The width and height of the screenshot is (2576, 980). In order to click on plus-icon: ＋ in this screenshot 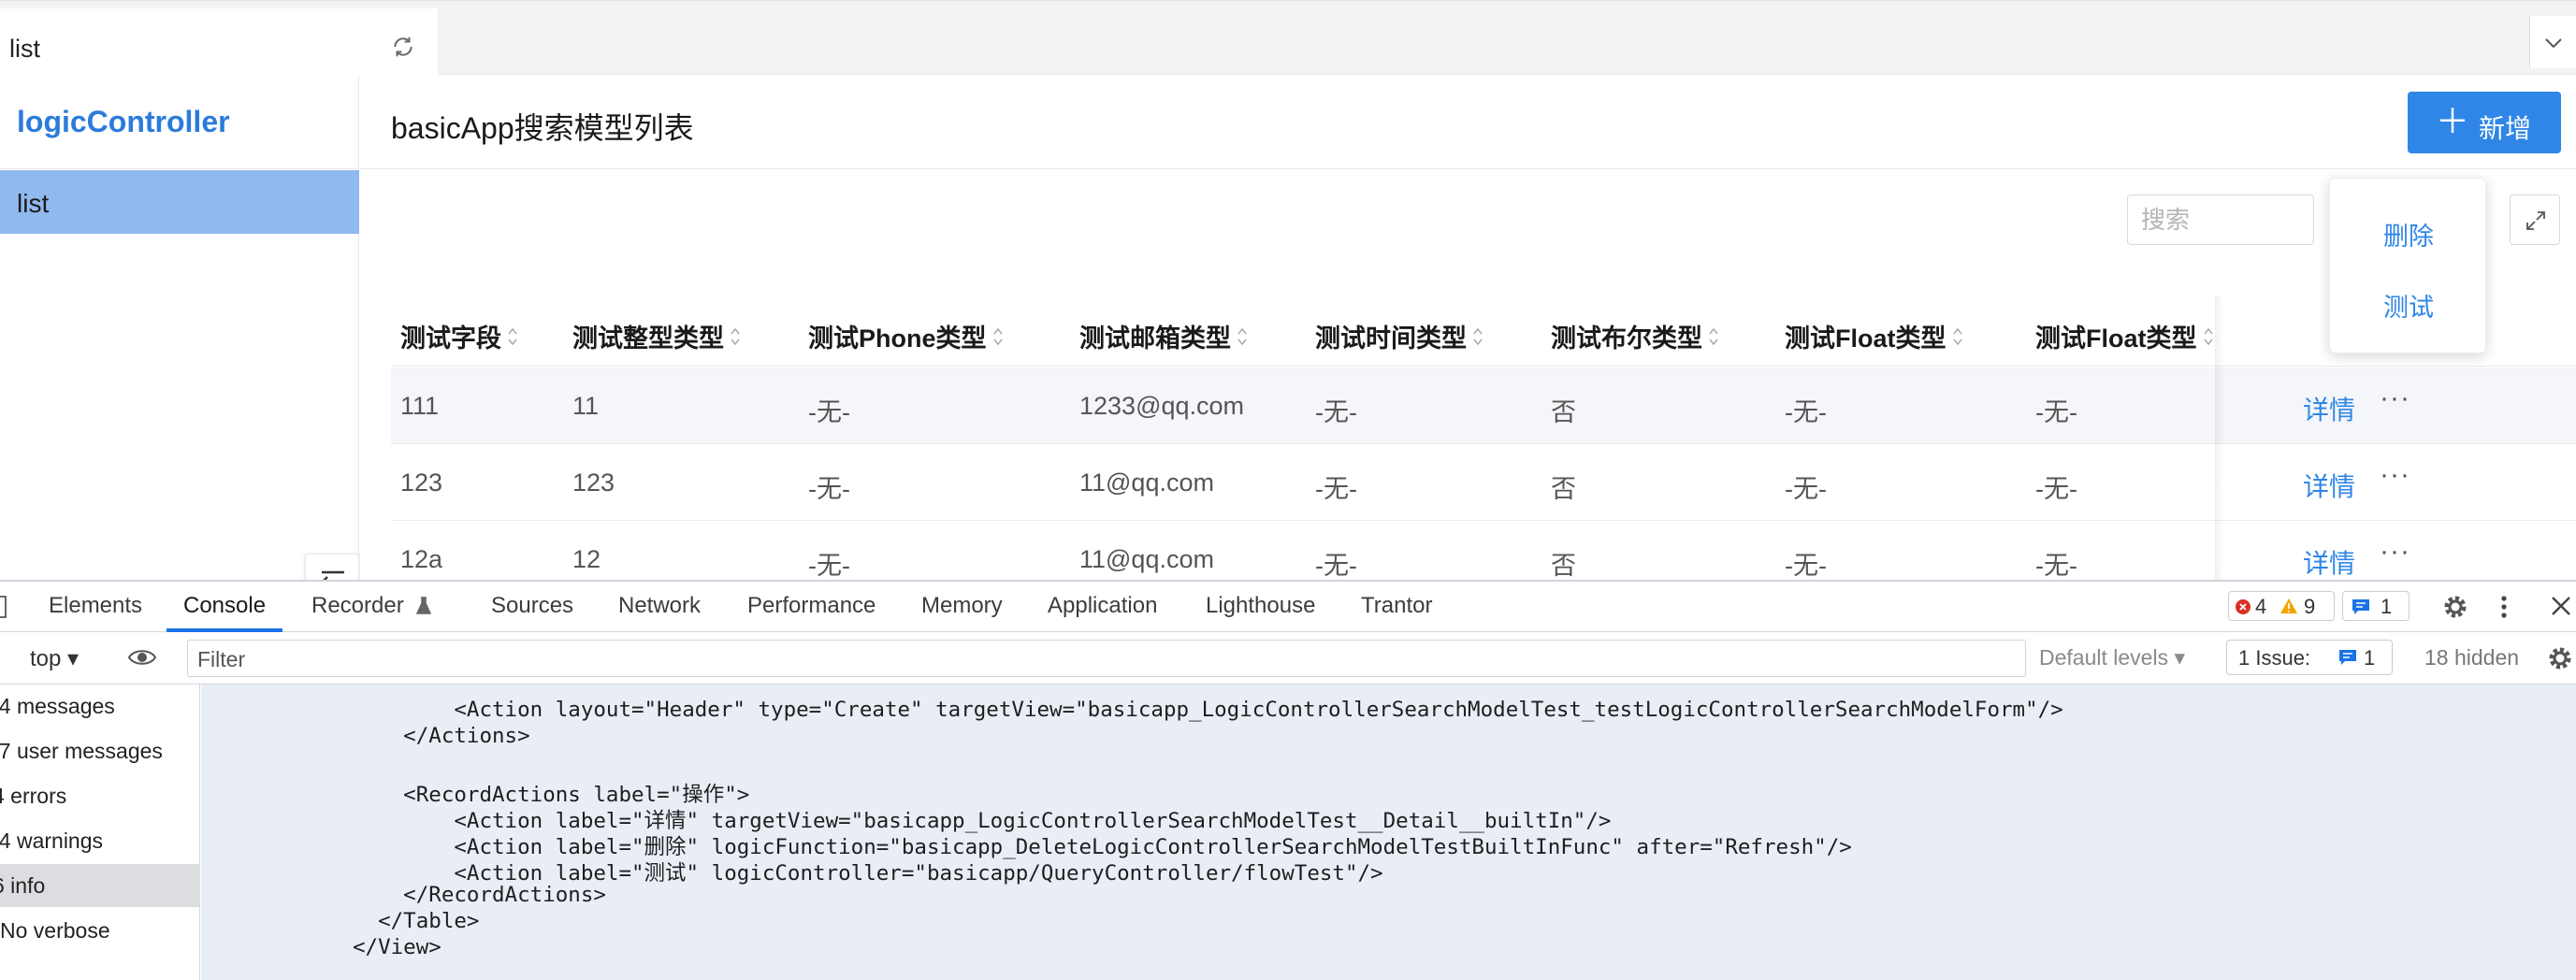, I will do `click(2453, 121)`.